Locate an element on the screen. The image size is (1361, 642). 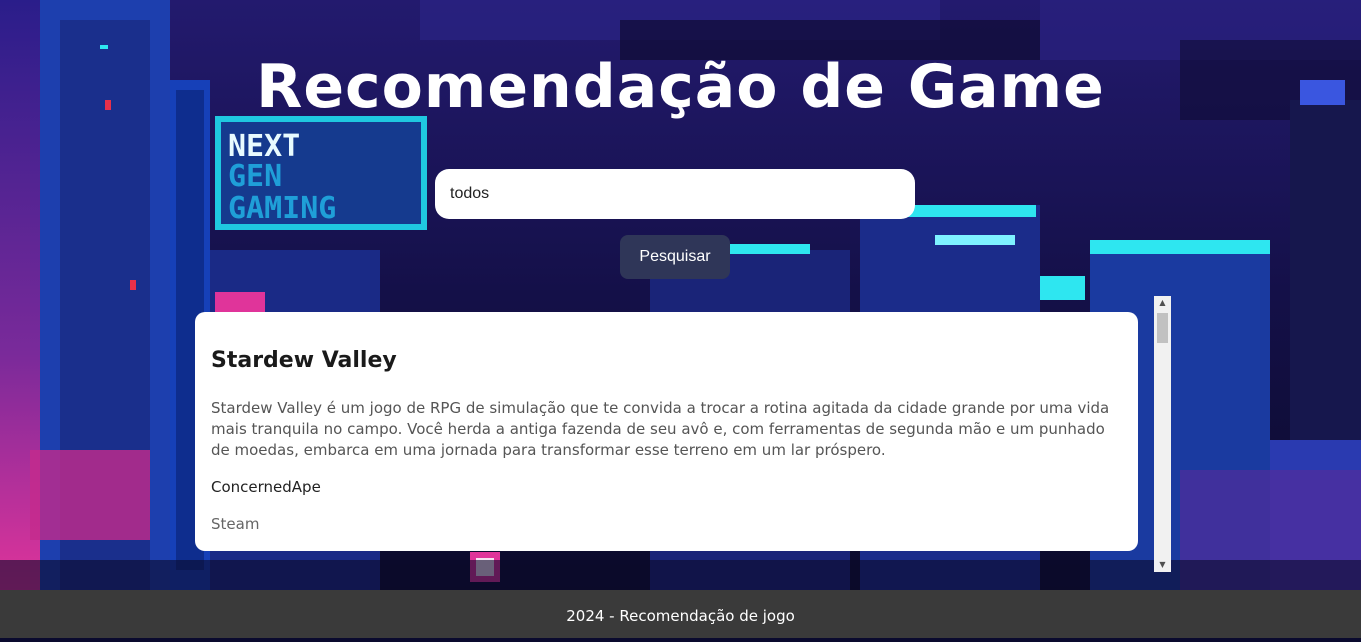
sign-text-gaming: GAMING is located at coordinates (282, 208).